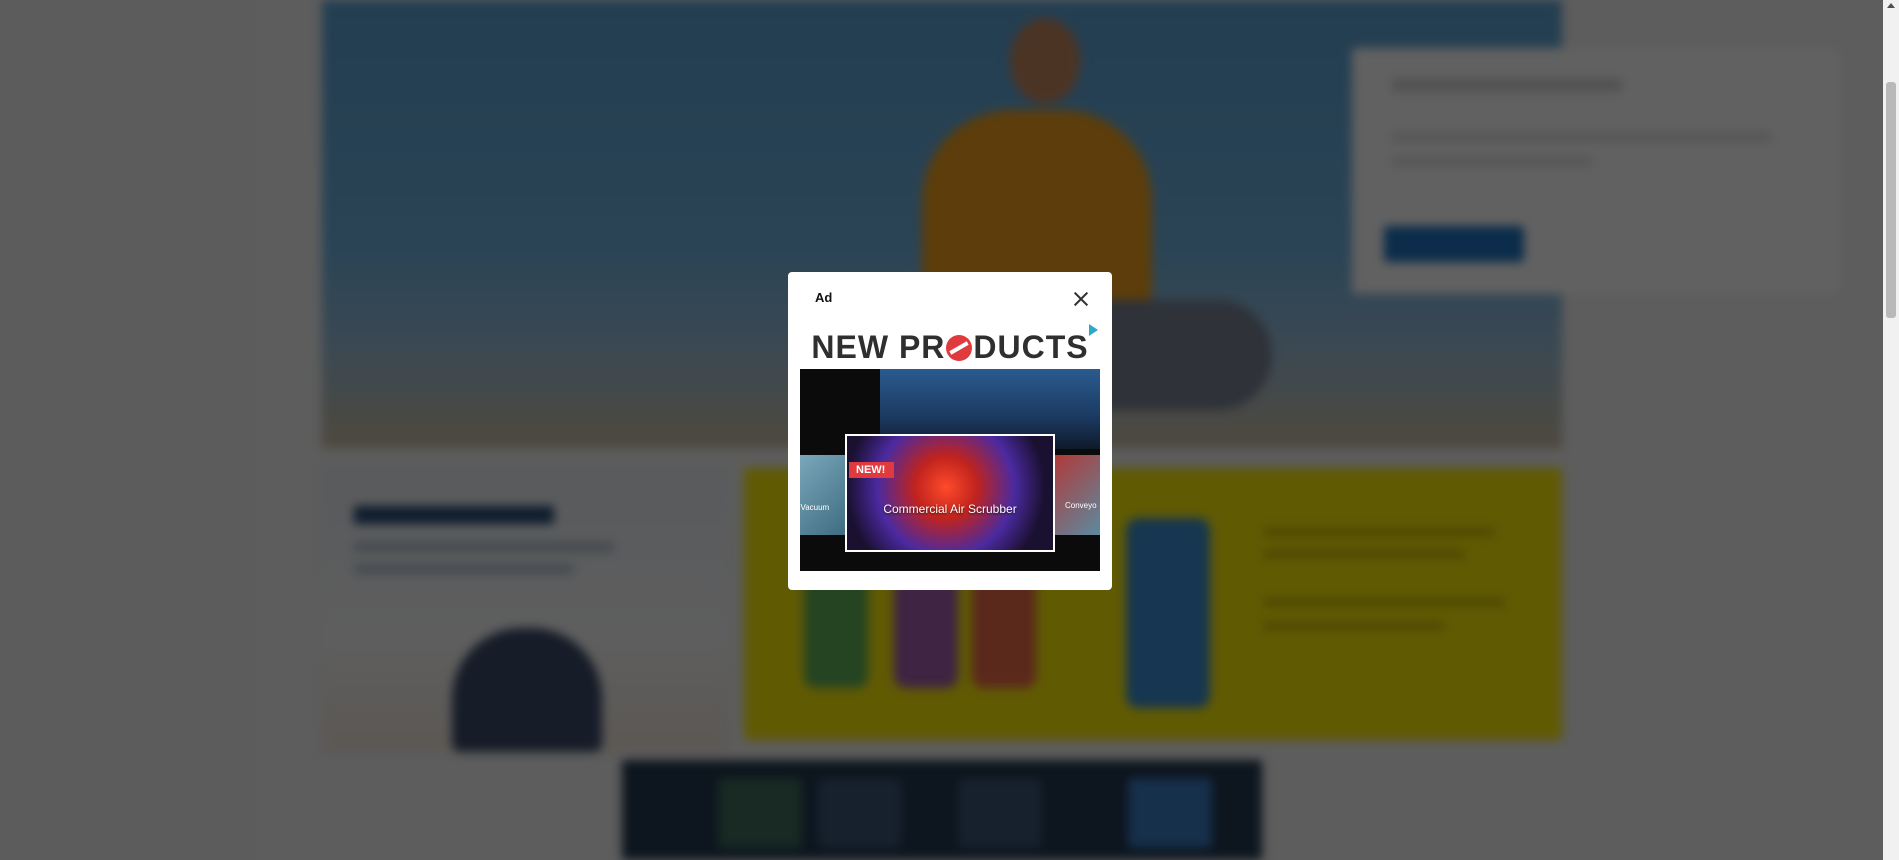 This screenshot has height=860, width=1899. I want to click on ad-label: Ad, so click(824, 297).